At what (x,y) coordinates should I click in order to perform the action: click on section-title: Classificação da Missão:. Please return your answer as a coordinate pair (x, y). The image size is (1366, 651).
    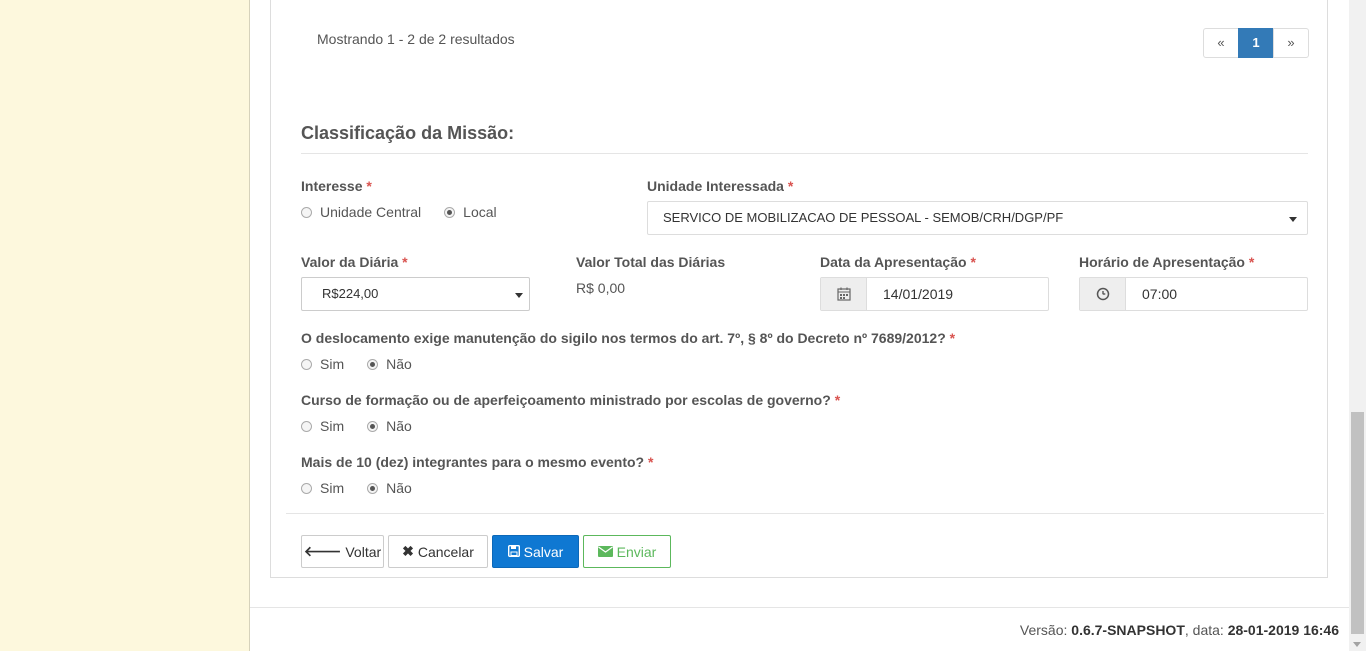
    Looking at the image, I should click on (408, 133).